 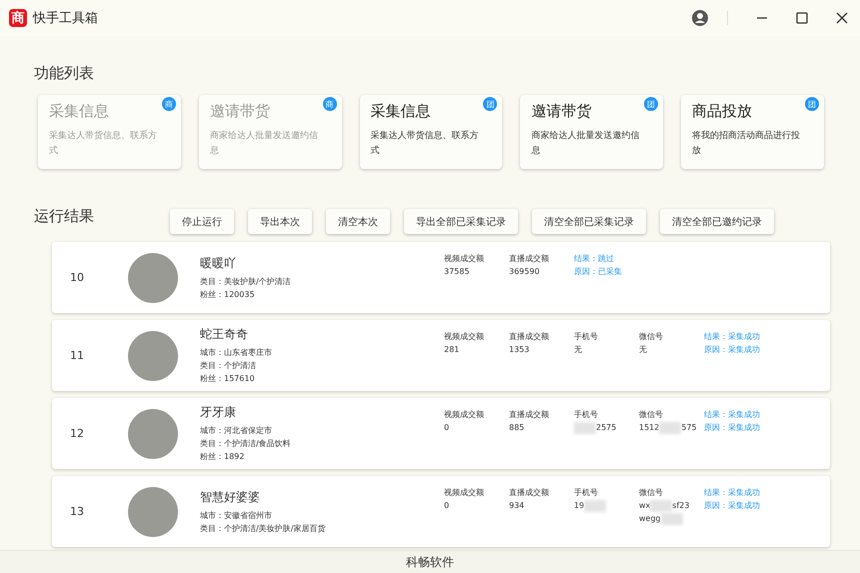 What do you see at coordinates (245, 282) in the screenshot?
I see `user-info: 类目：美妆护肤/个护清洁` at bounding box center [245, 282].